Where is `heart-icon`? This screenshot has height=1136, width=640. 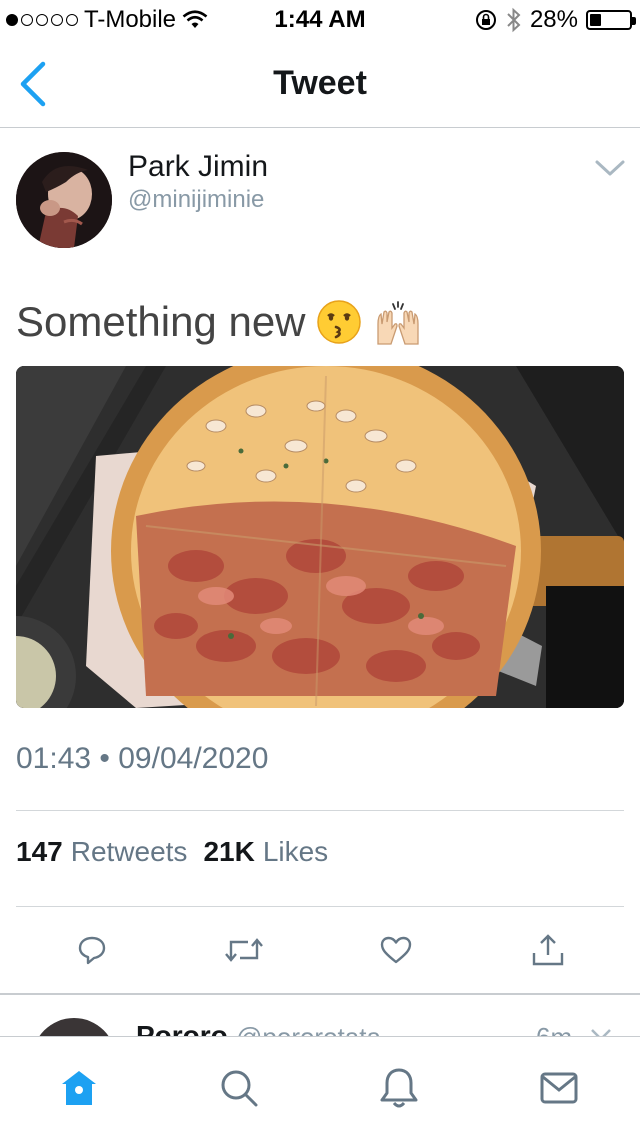
heart-icon is located at coordinates (396, 950).